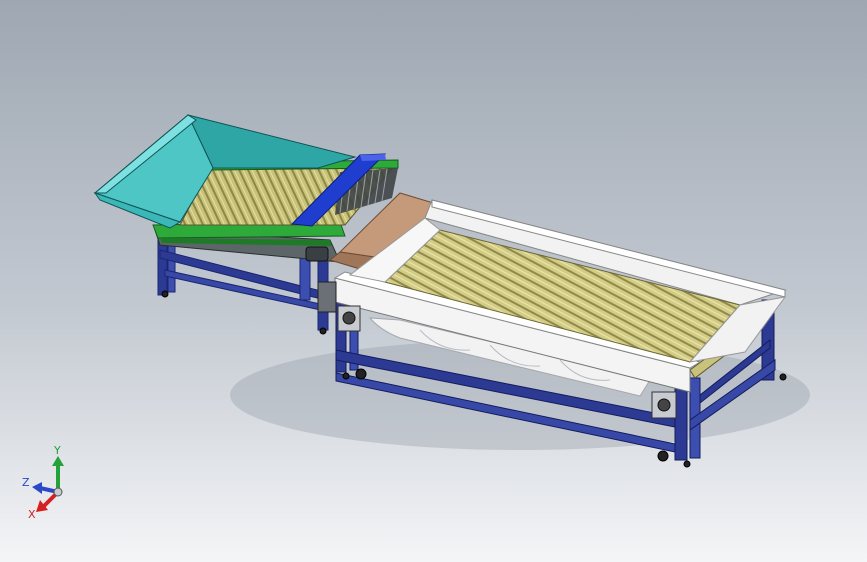  I want to click on feed-motor, so click(317, 254).